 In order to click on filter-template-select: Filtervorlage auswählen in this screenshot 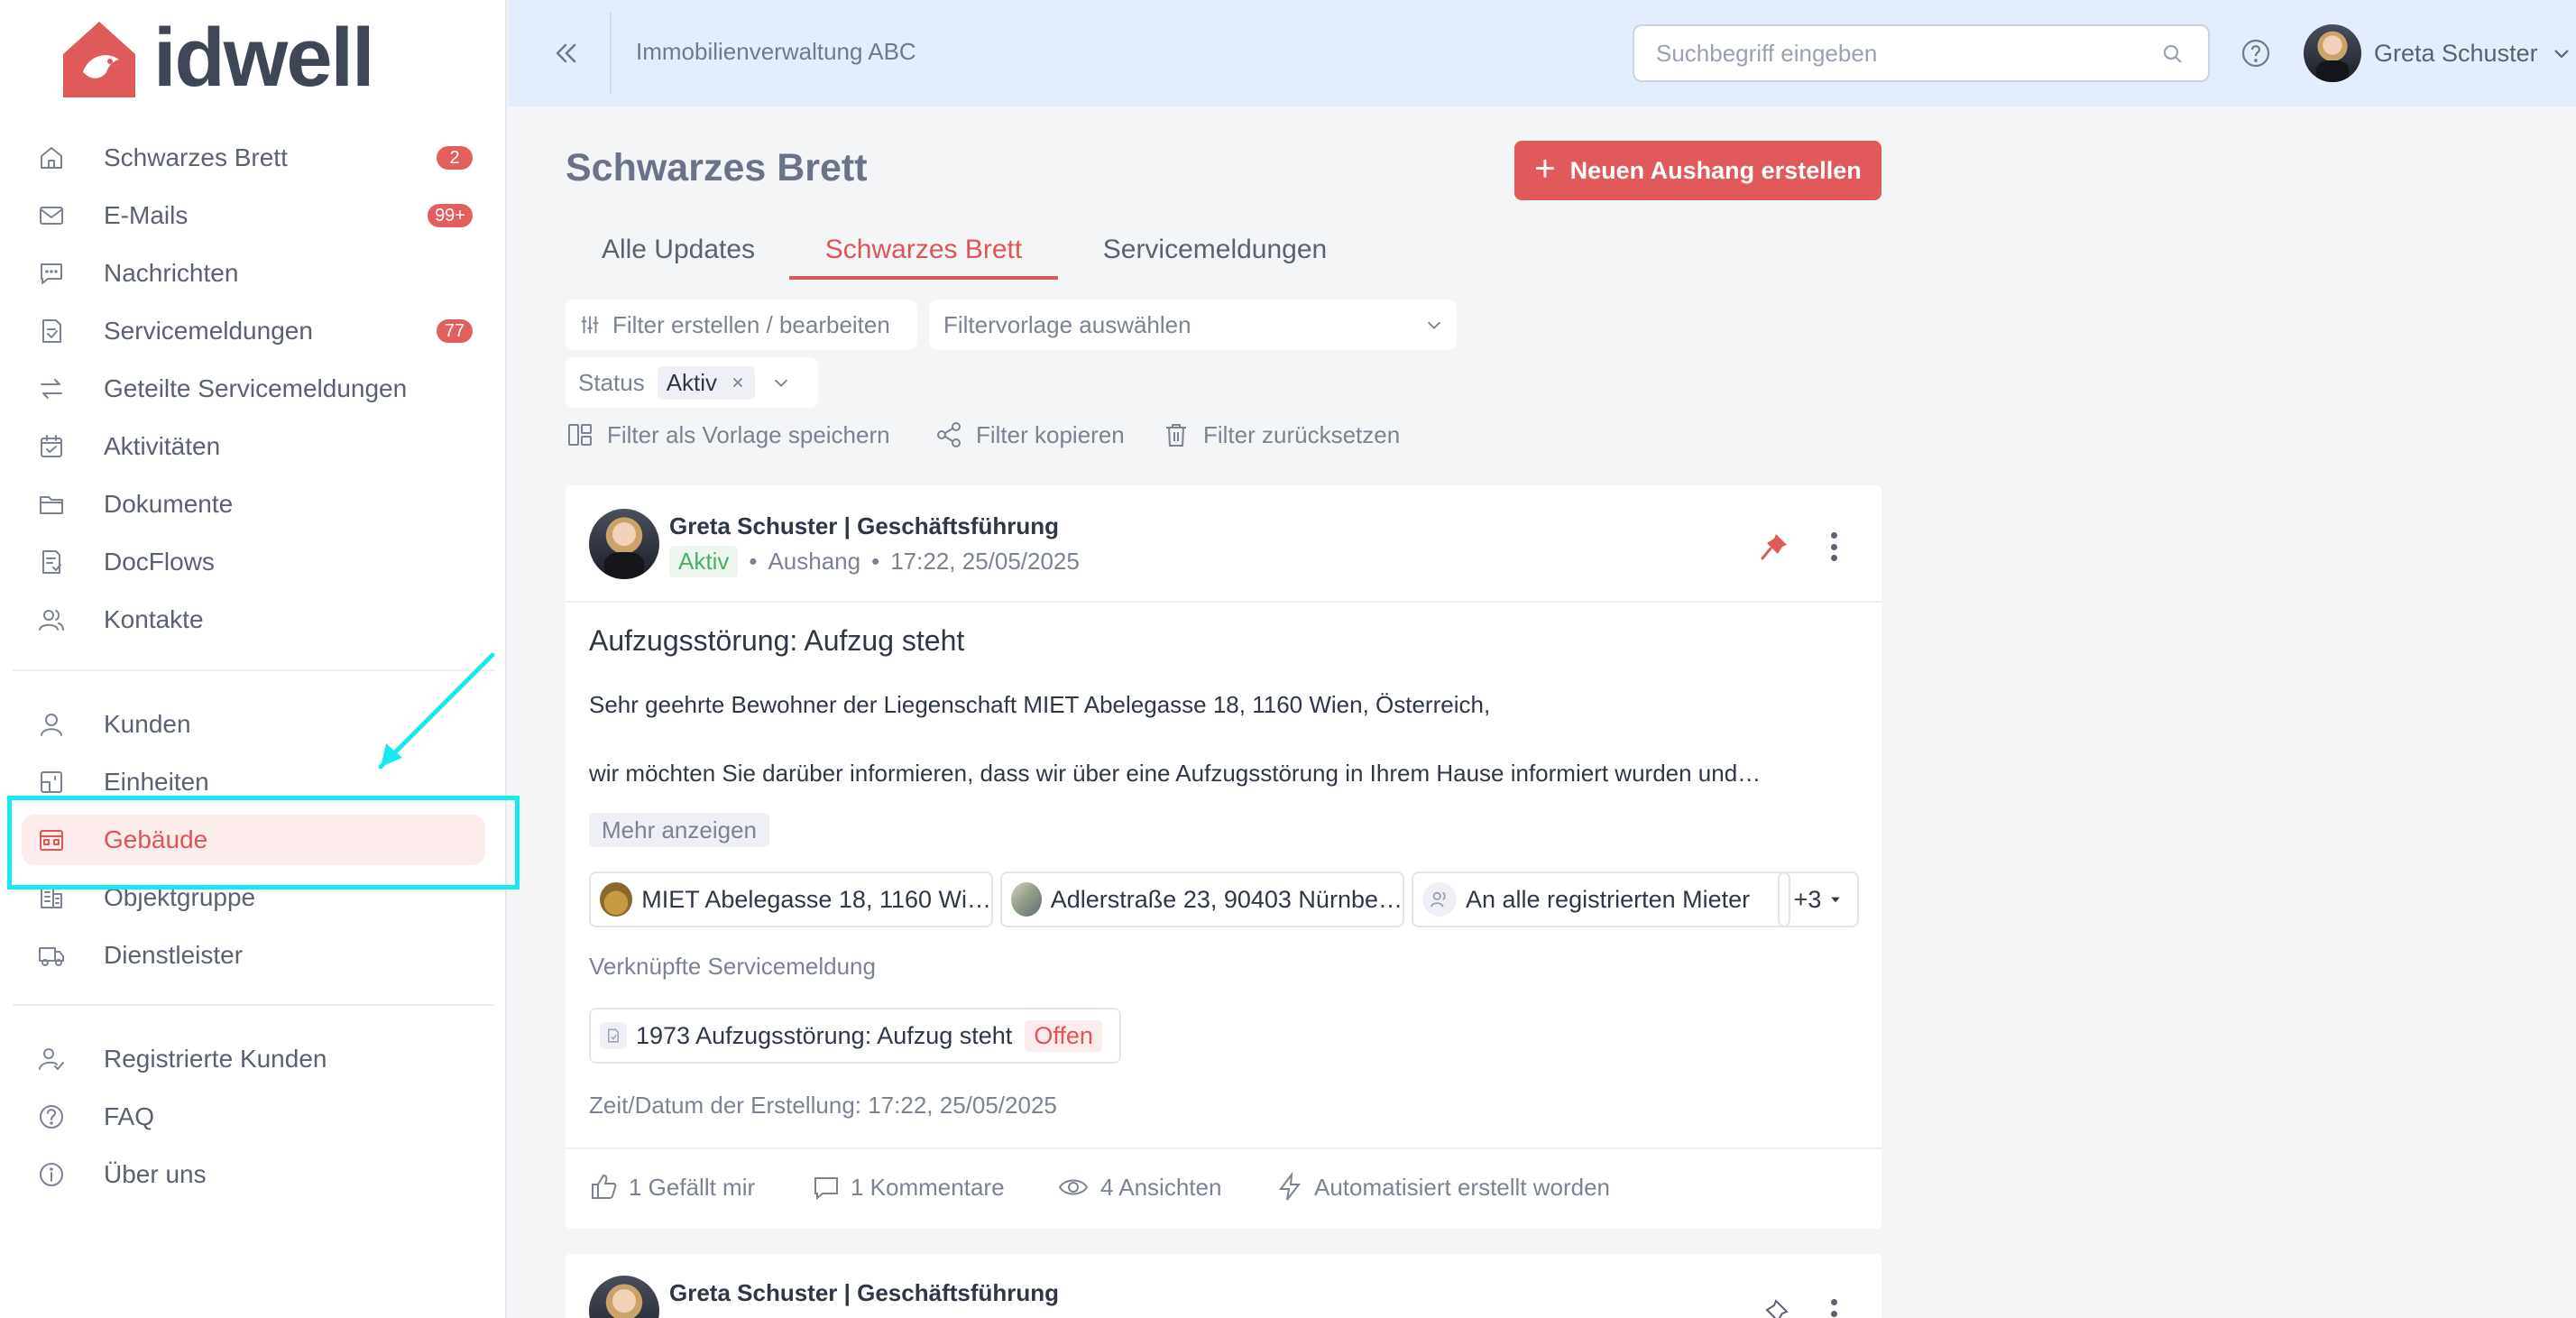, I will do `click(1193, 325)`.